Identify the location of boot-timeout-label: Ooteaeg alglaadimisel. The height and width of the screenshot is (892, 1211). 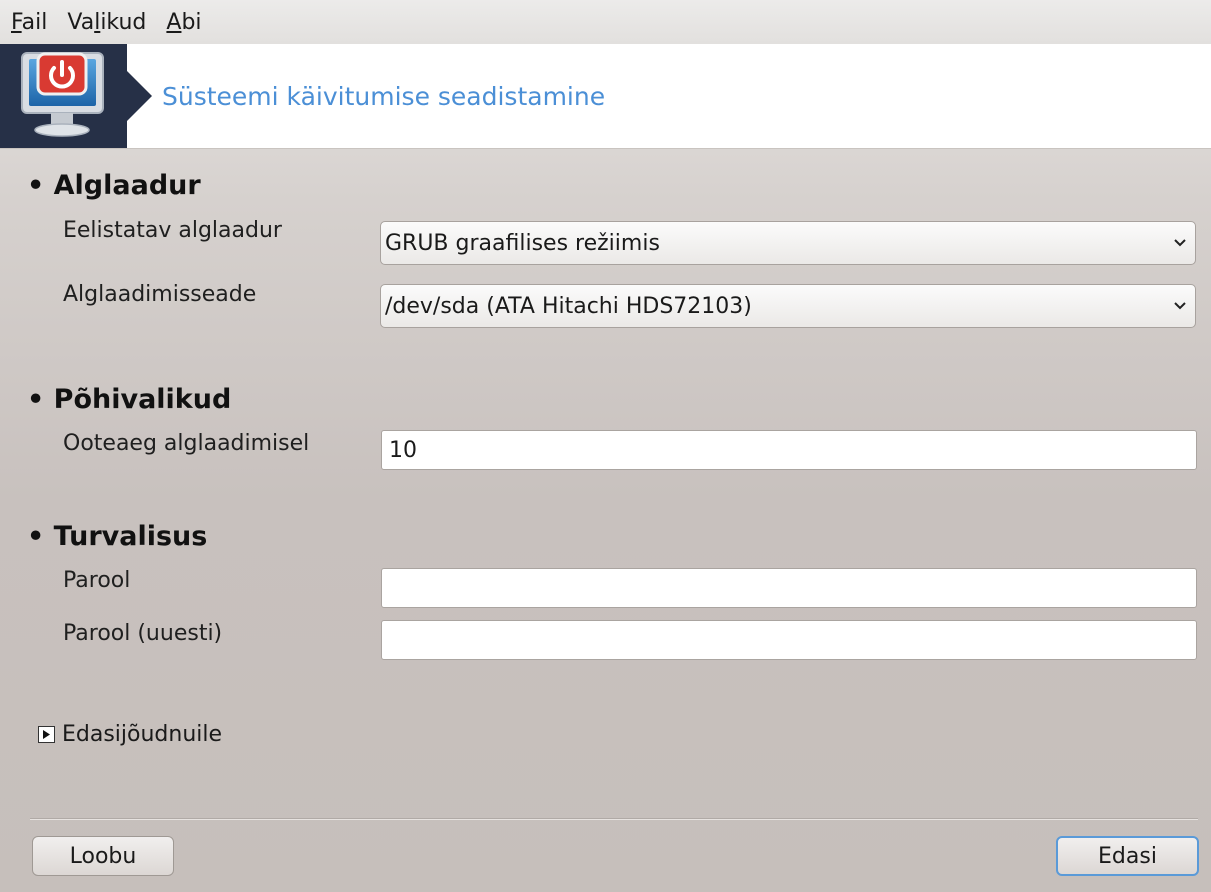
(186, 443).